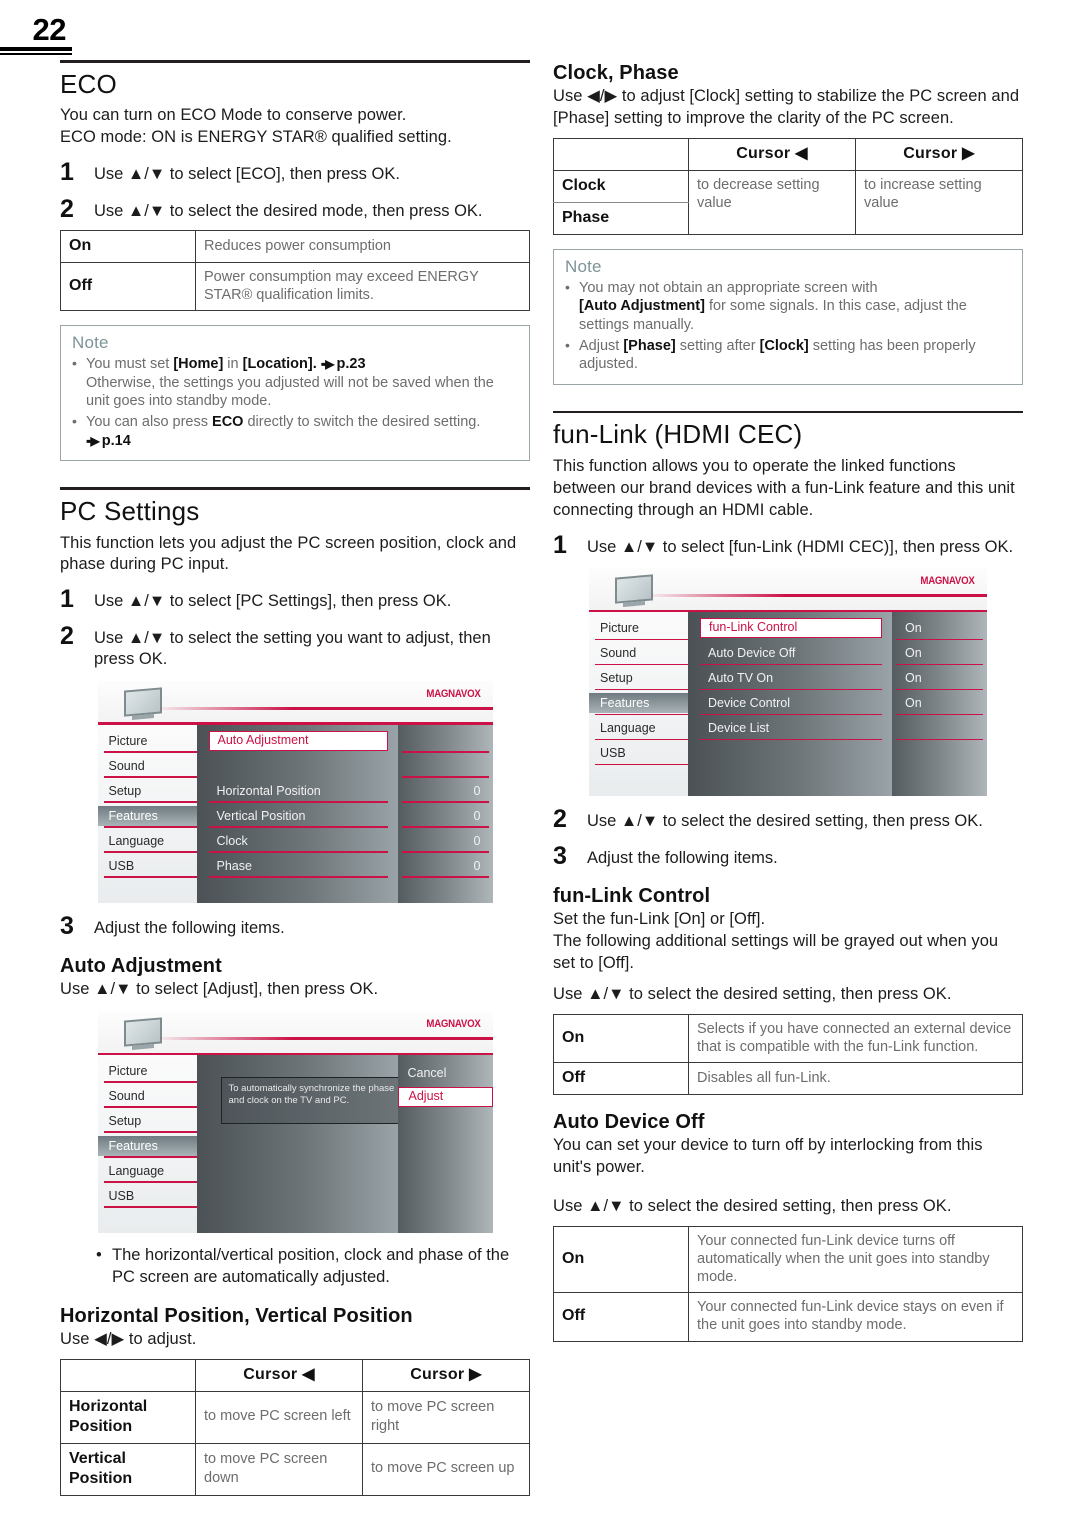  Describe the element at coordinates (67, 208) in the screenshot. I see `eco-step-2-number: 2` at that location.